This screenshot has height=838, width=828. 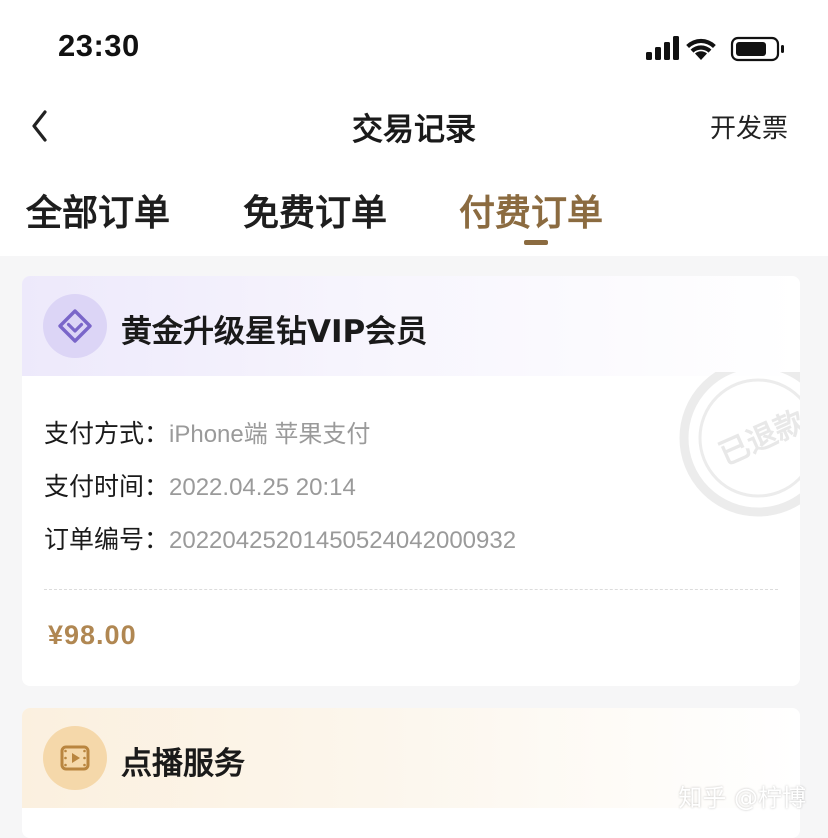 I want to click on payment-time-label: 支付时间：, so click(x=107, y=486).